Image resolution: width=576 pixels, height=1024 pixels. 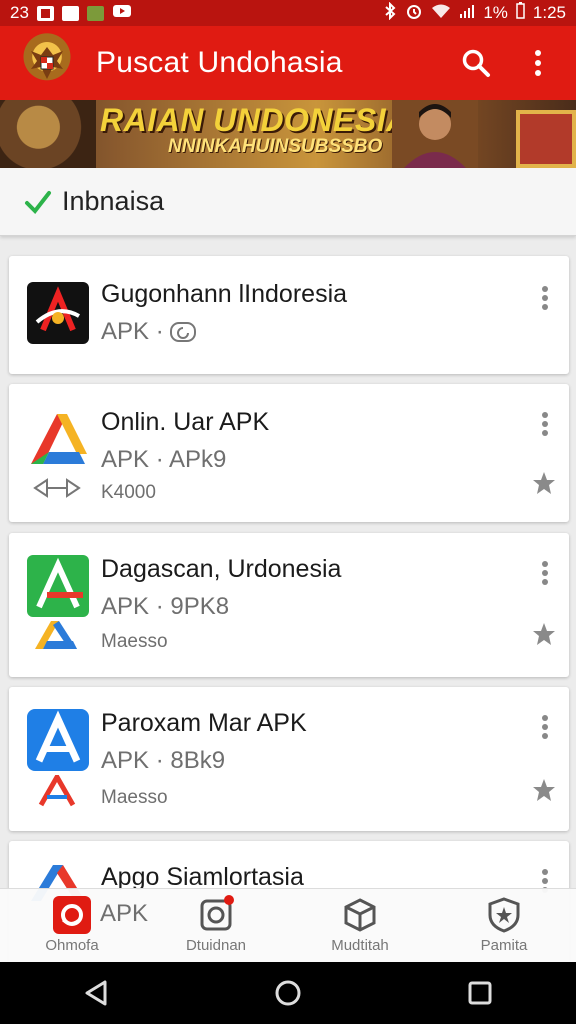 I want to click on system-navigation-bar, so click(x=288, y=993).